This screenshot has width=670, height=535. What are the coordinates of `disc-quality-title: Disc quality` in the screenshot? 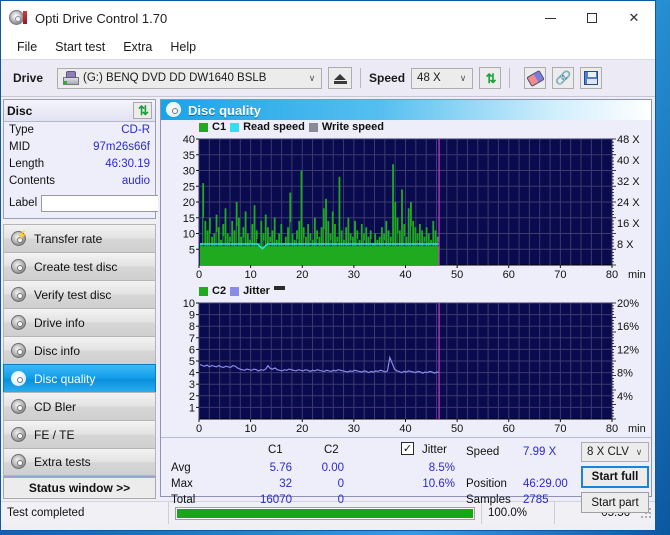 It's located at (224, 110).